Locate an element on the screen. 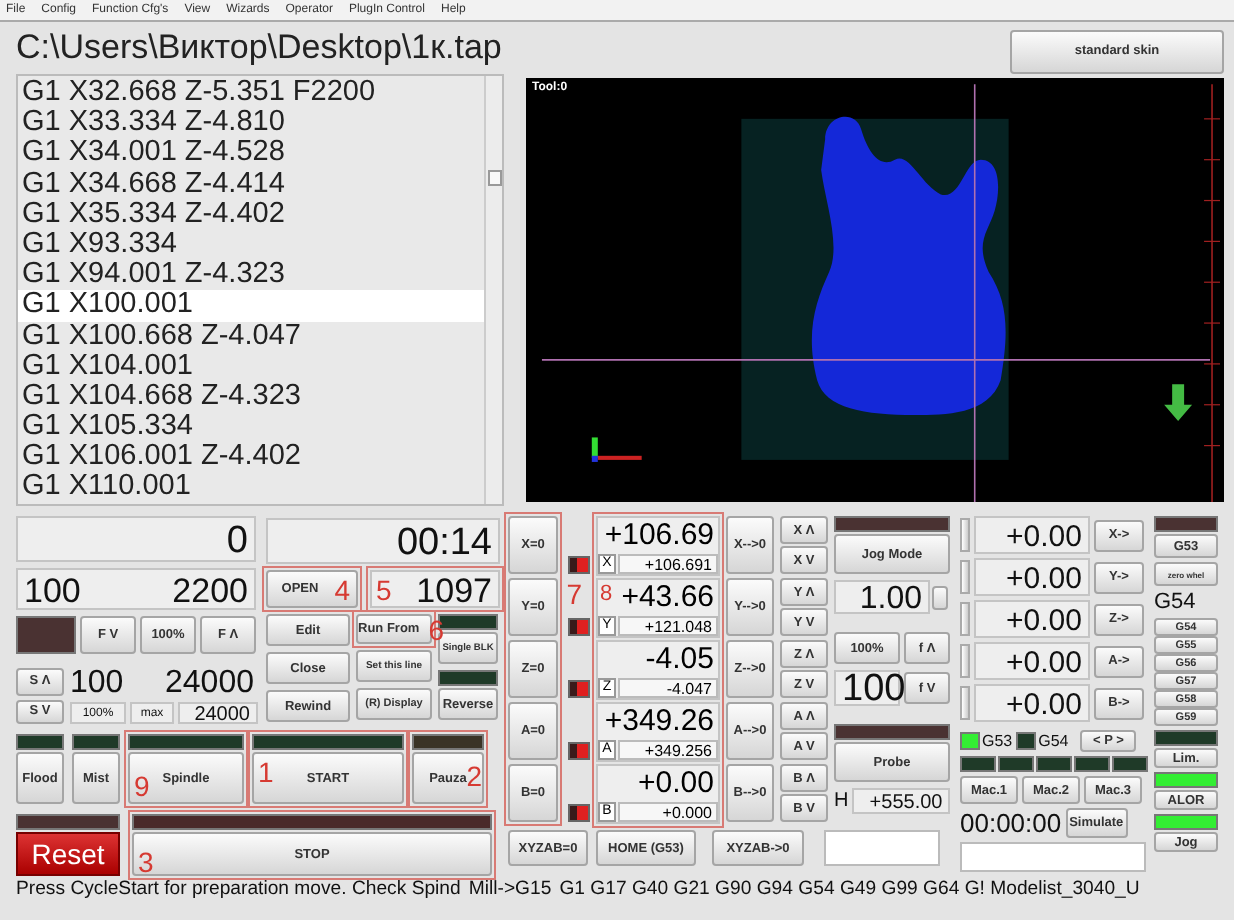 This screenshot has height=920, width=1234. annotation-number: 7 is located at coordinates (574, 594).